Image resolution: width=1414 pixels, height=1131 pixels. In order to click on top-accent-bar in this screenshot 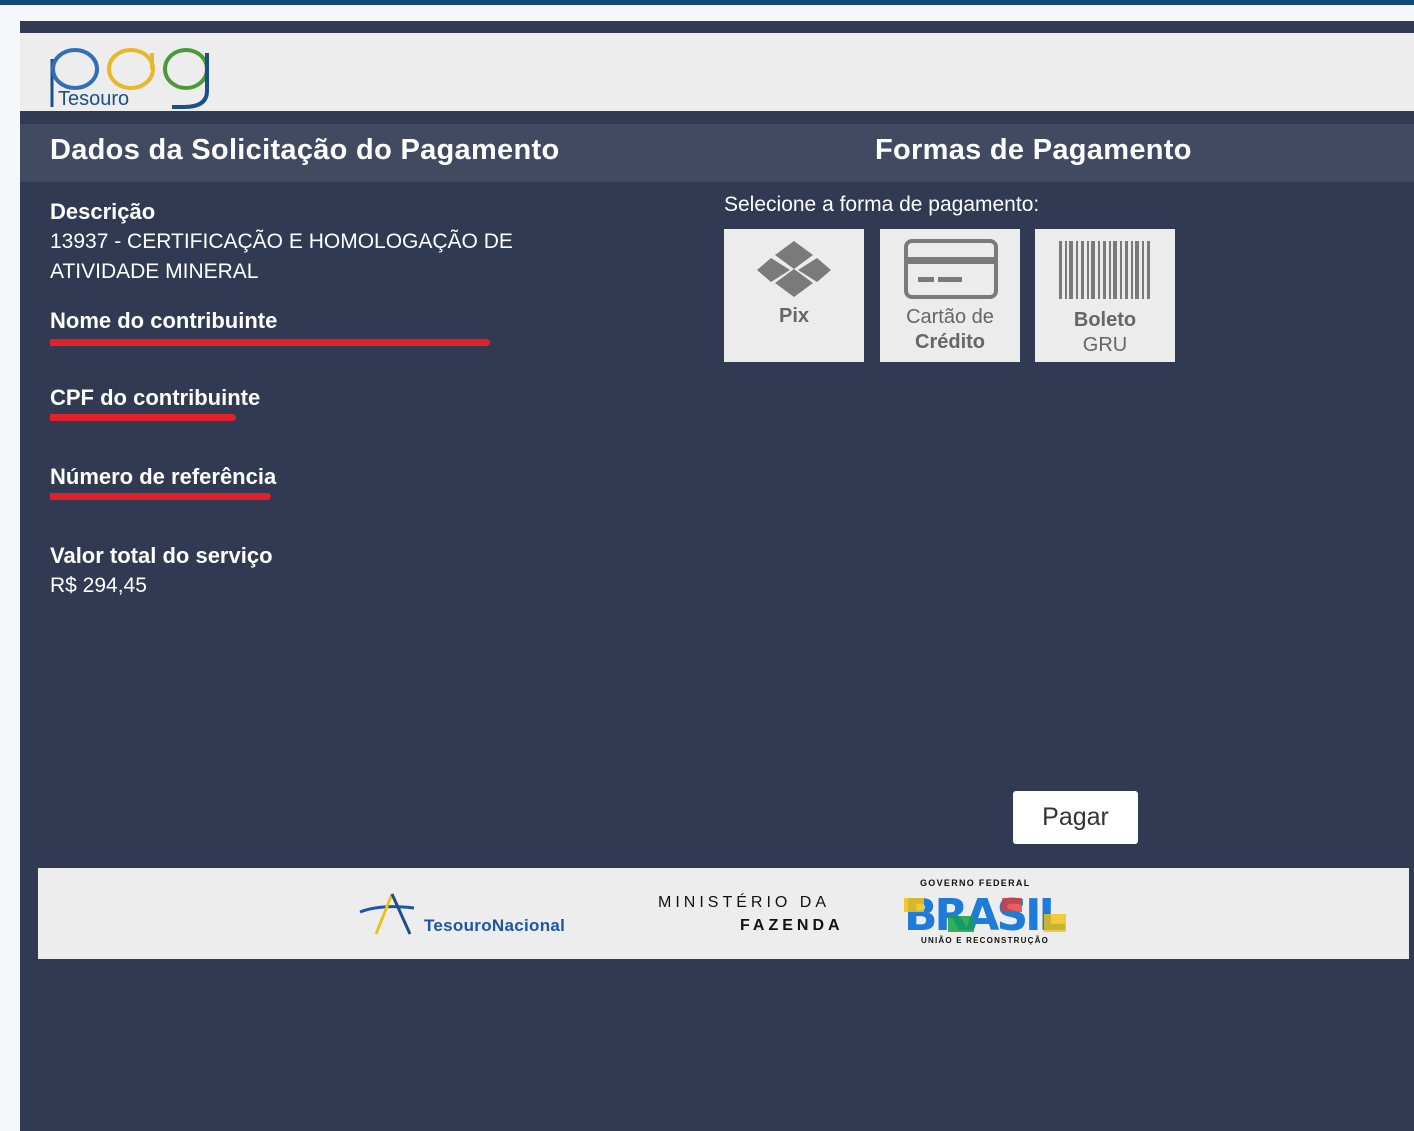, I will do `click(707, 2)`.